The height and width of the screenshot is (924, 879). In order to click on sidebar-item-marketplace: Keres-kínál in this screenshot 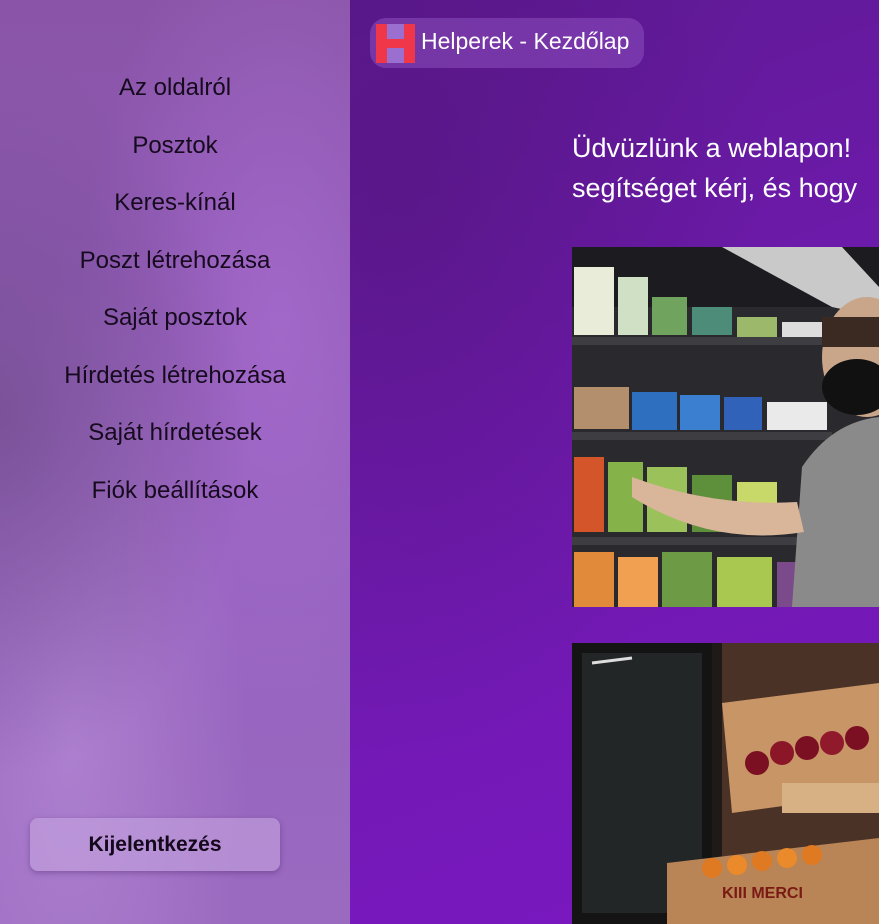, I will do `click(175, 210)`.